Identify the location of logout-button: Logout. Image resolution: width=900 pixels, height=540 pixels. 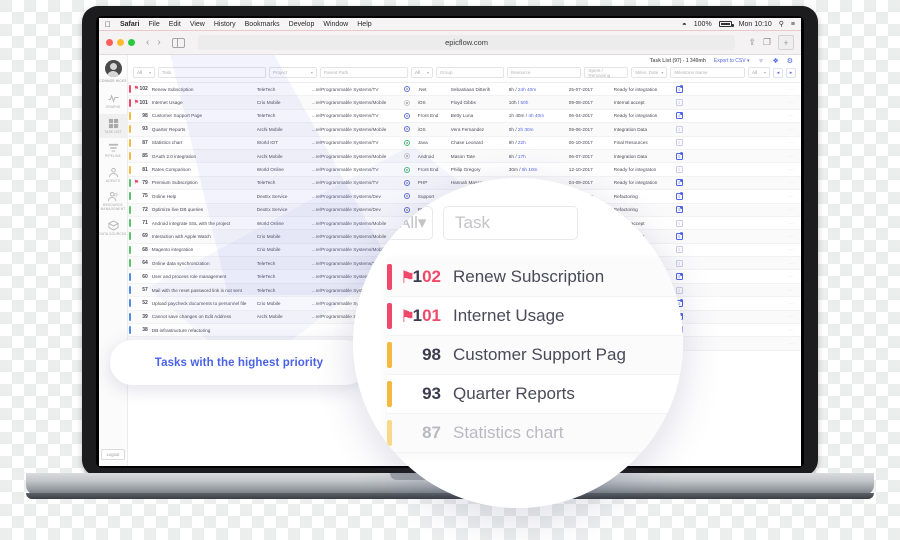
(113, 454).